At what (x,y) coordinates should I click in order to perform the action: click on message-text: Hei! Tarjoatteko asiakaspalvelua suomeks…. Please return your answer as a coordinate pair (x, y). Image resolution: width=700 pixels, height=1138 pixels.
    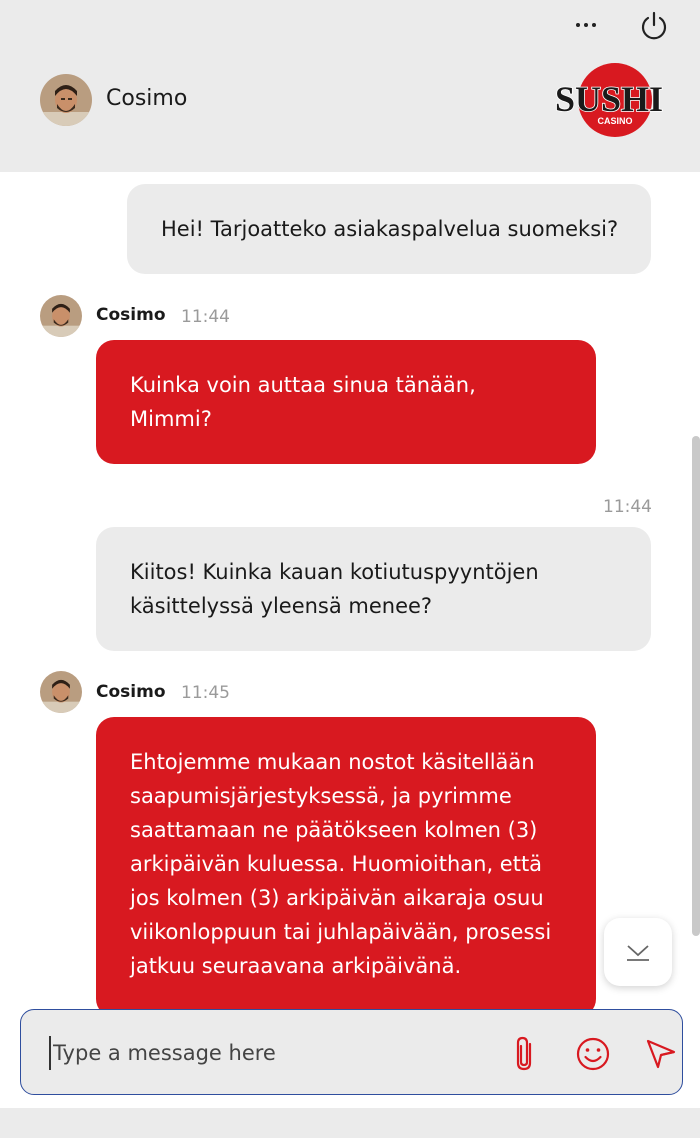
    Looking at the image, I should click on (390, 229).